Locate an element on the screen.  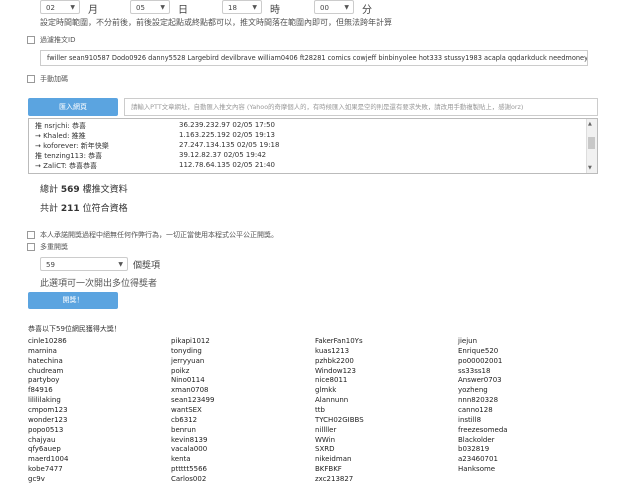
month-unit: 月 is located at coordinates (93, 10).